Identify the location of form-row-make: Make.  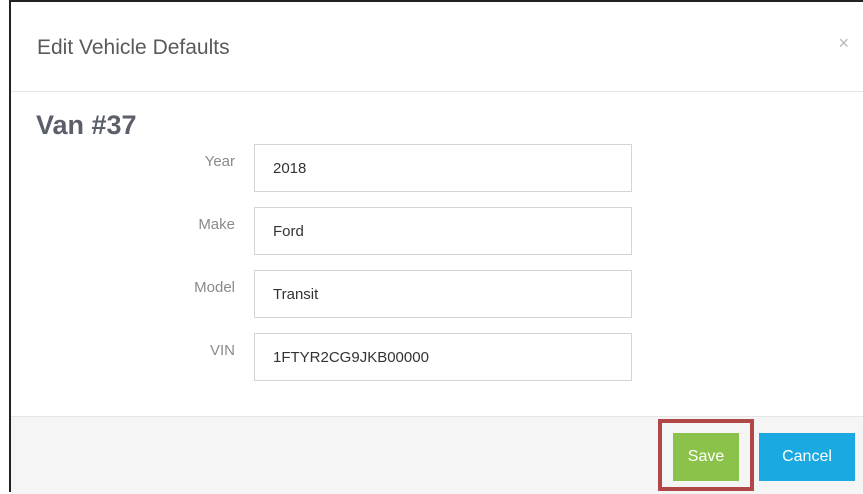
(437, 231).